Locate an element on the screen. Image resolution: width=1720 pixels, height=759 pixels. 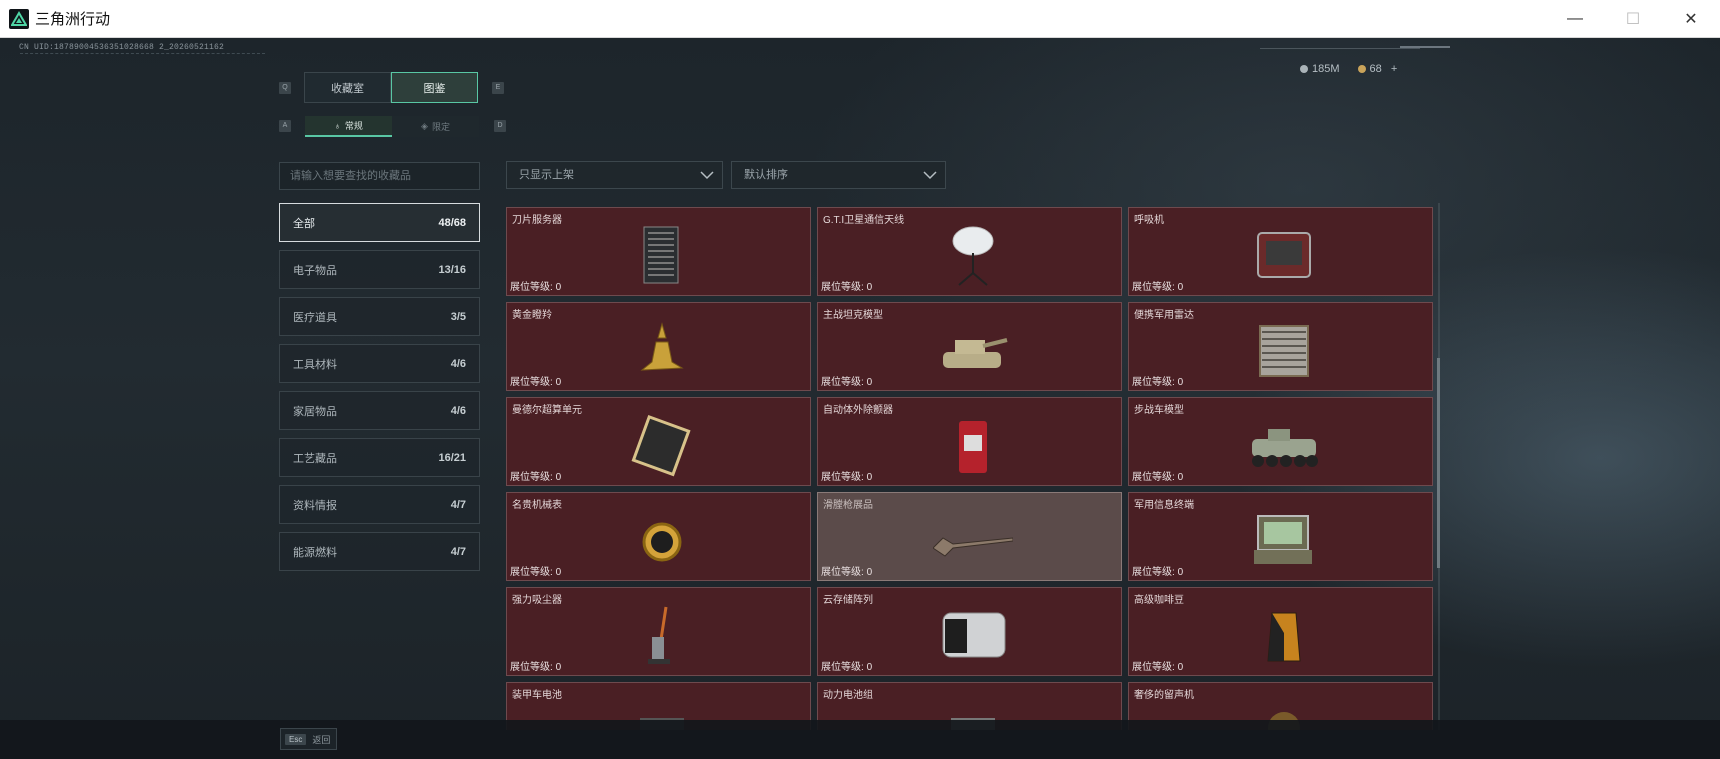
category-energy: 能源燃料 4/7 is located at coordinates (379, 551).